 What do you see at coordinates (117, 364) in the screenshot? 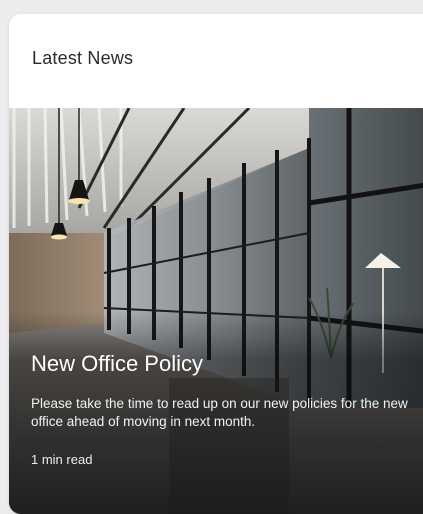
I see `news-title: New Office Policy` at bounding box center [117, 364].